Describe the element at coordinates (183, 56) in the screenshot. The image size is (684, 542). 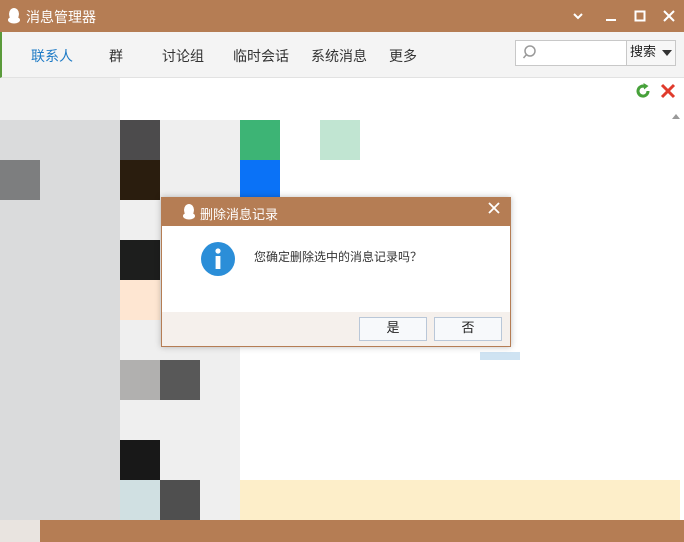
I see `tab-discussions: 讨论组` at that location.